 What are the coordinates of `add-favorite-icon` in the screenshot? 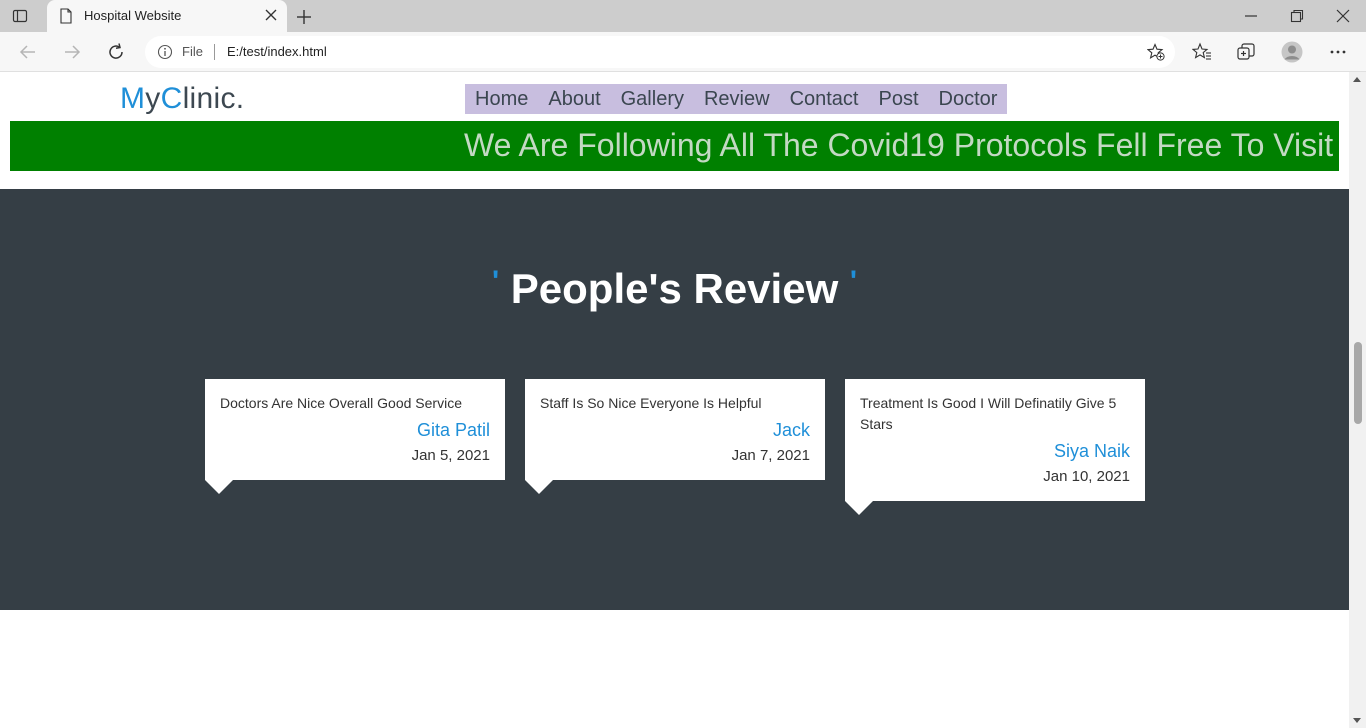 It's located at (1156, 52).